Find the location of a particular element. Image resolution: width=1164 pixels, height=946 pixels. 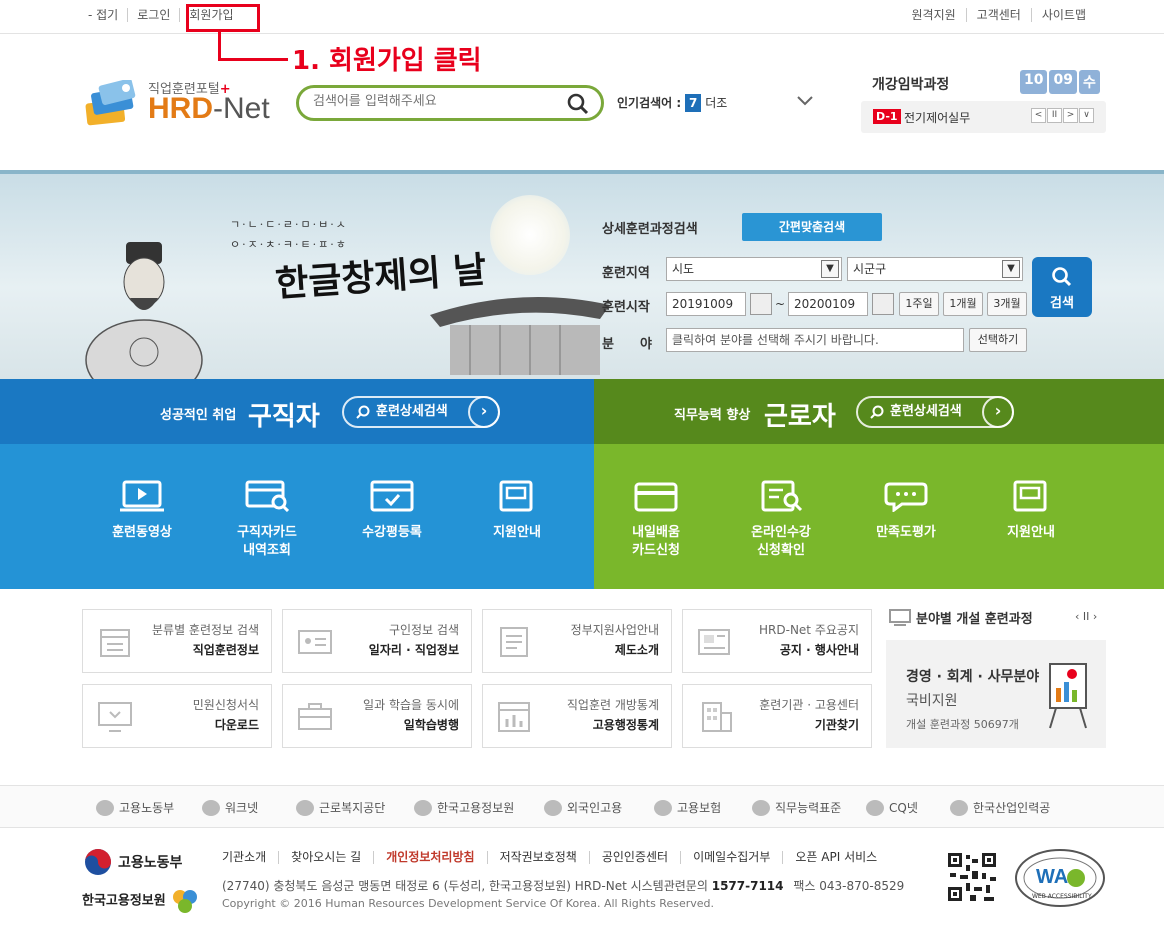

org-link-moel: 고용노동부 is located at coordinates (135, 807).